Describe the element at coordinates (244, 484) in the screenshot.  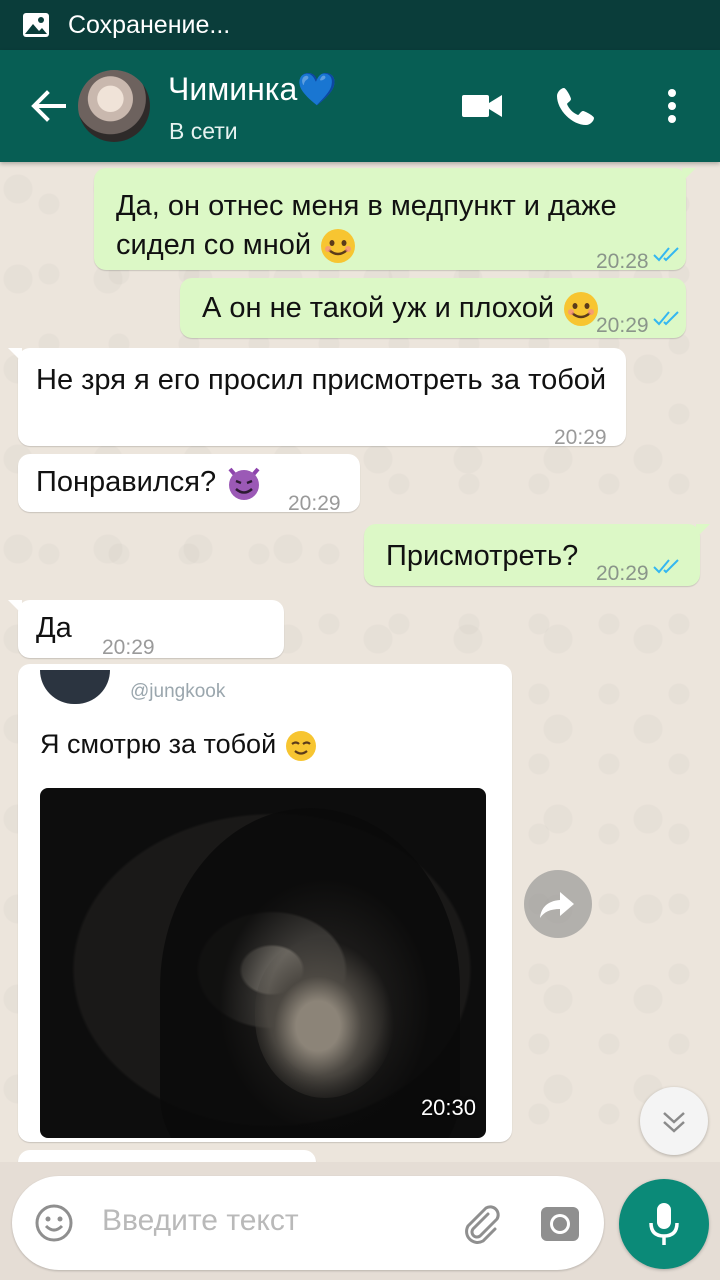
I see `smiling-imp-emoji` at that location.